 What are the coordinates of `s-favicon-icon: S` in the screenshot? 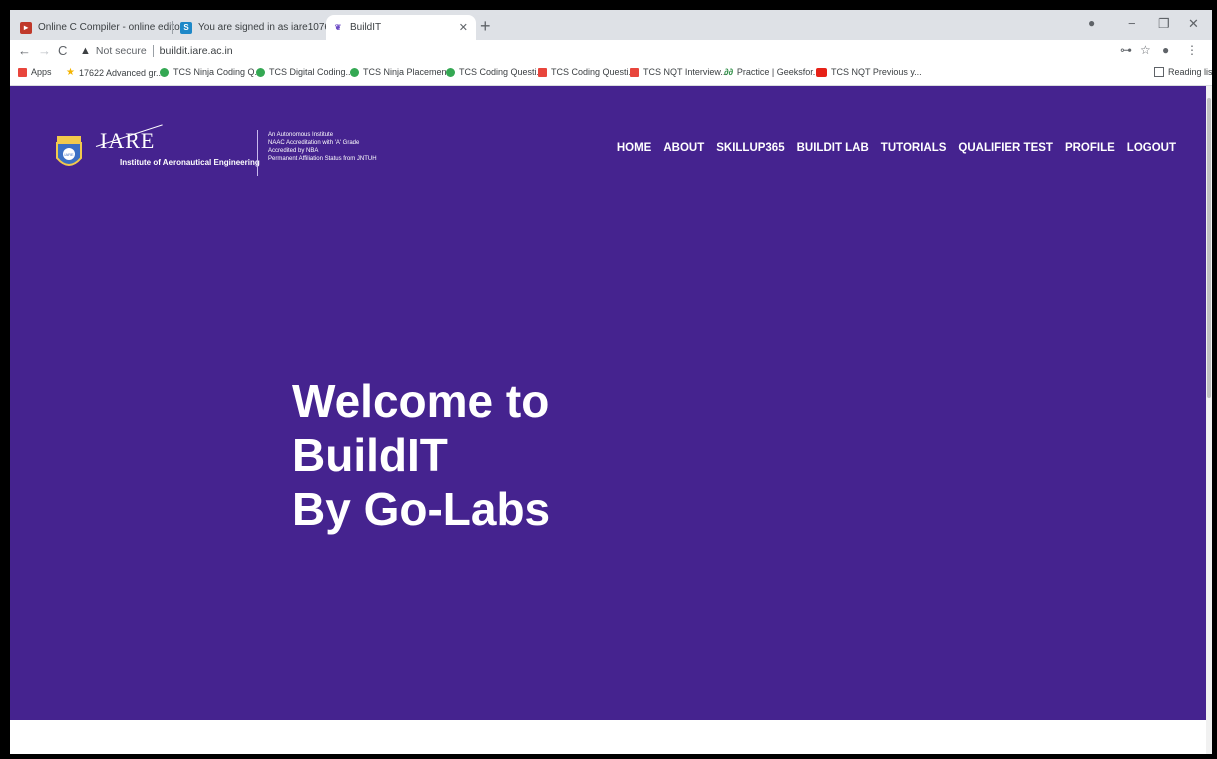 It's located at (186, 27).